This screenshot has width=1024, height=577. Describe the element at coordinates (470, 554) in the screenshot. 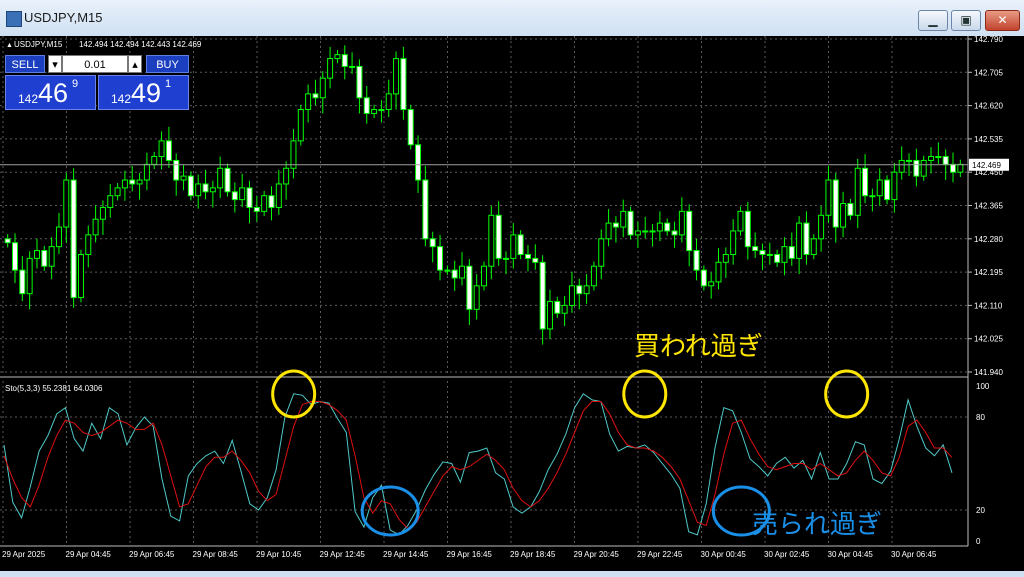

I see `time-tick-label: 29 Apr 16:45` at that location.